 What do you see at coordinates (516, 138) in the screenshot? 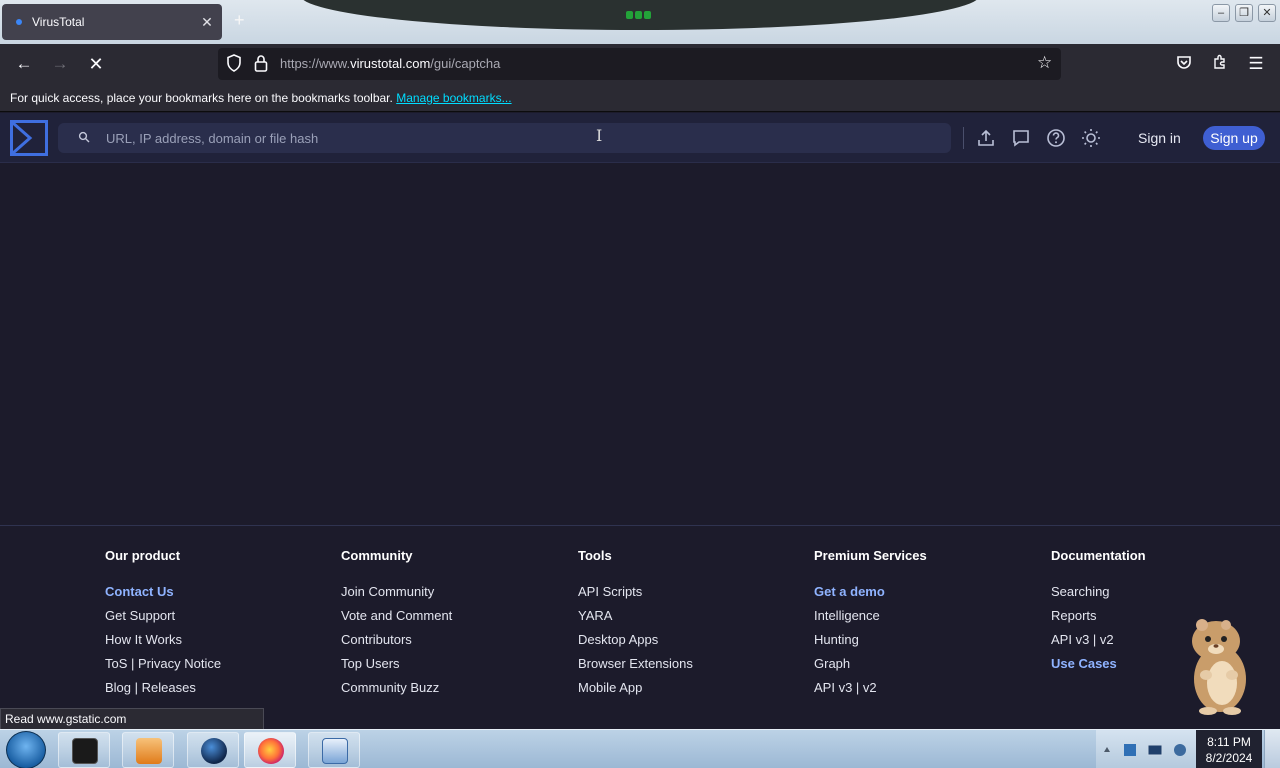
I see `vt-search-input` at bounding box center [516, 138].